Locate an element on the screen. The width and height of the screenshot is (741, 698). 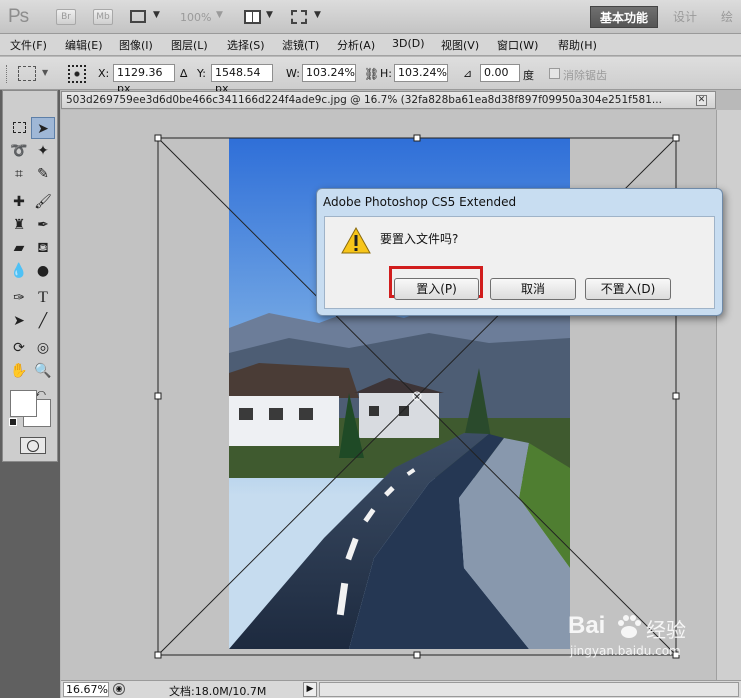
w-label: W: is located at coordinates (293, 73).